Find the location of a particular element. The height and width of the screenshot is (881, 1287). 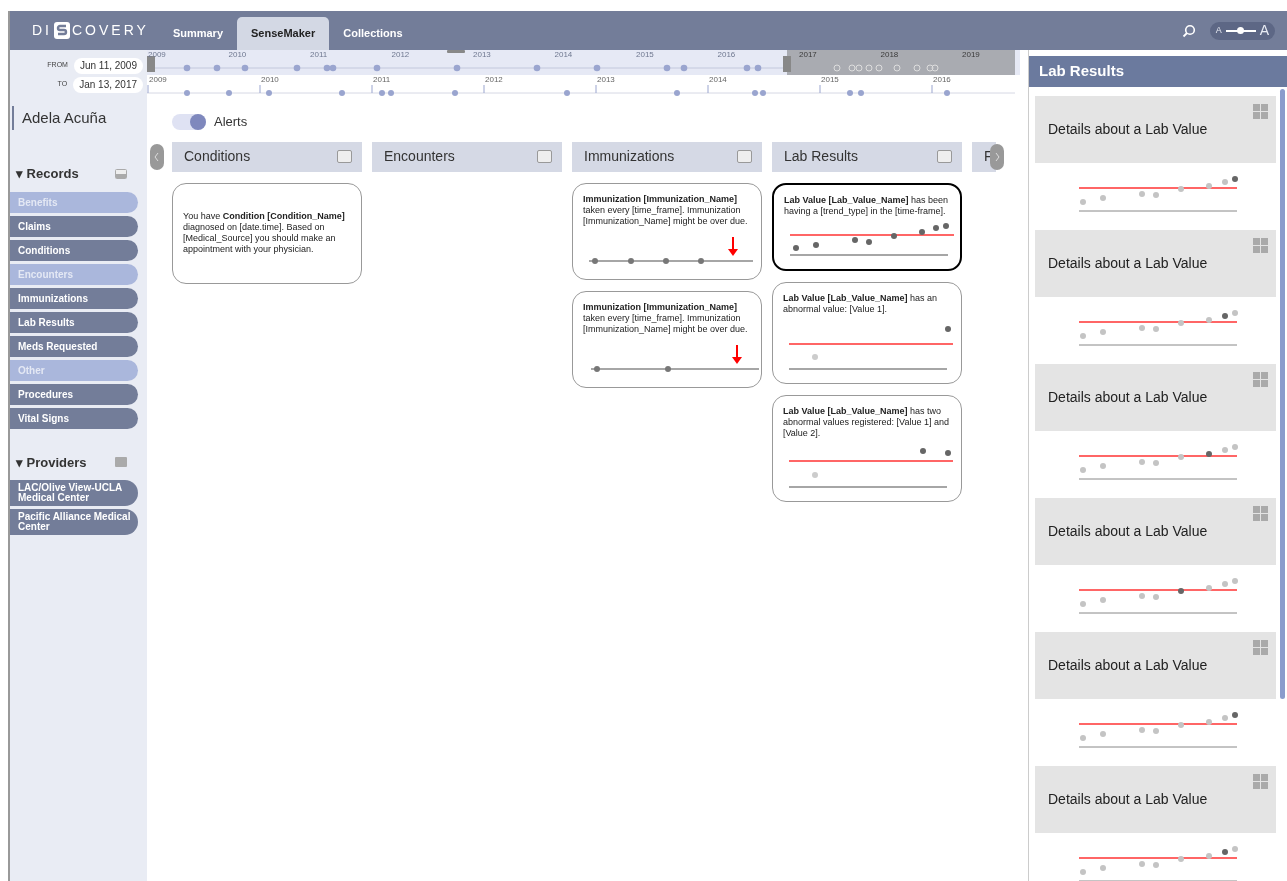

records-heading: ▾ Records is located at coordinates (47, 174).